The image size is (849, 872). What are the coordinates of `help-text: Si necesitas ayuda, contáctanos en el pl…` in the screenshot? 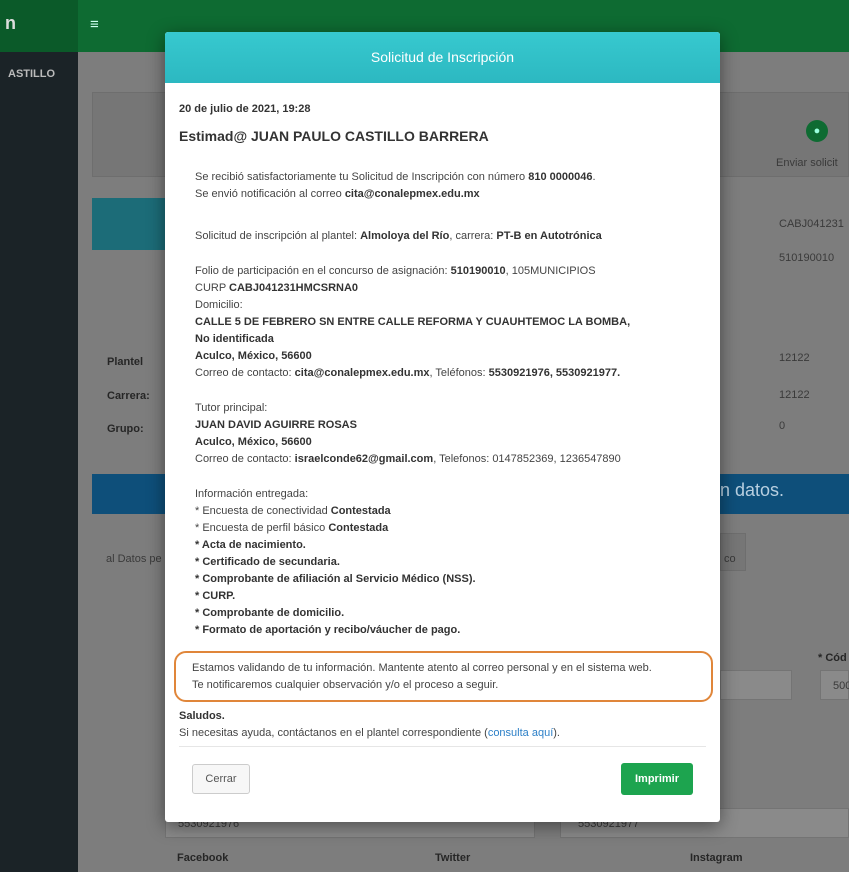 It's located at (333, 733).